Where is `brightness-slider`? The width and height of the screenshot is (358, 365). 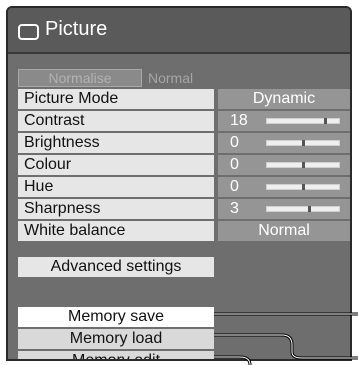 brightness-slider is located at coordinates (303, 143).